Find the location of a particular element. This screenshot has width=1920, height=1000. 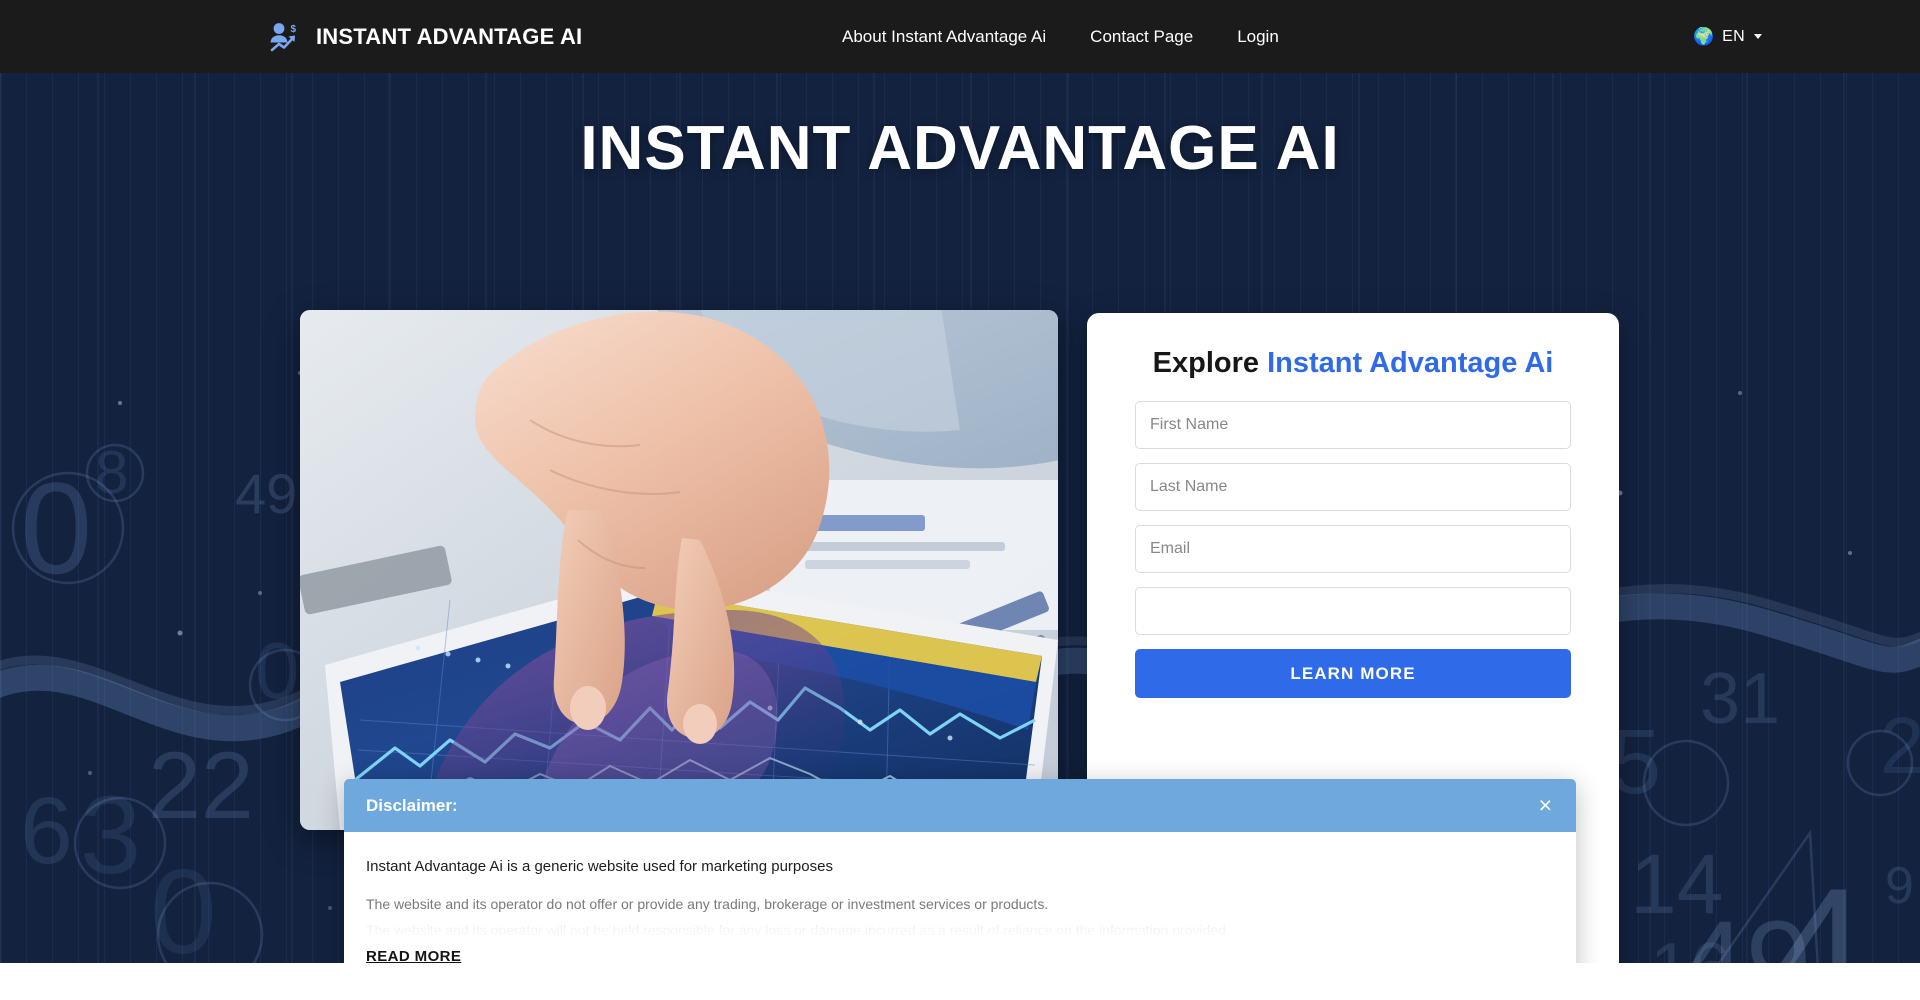

chevron-down-icon is located at coordinates (1758, 36).